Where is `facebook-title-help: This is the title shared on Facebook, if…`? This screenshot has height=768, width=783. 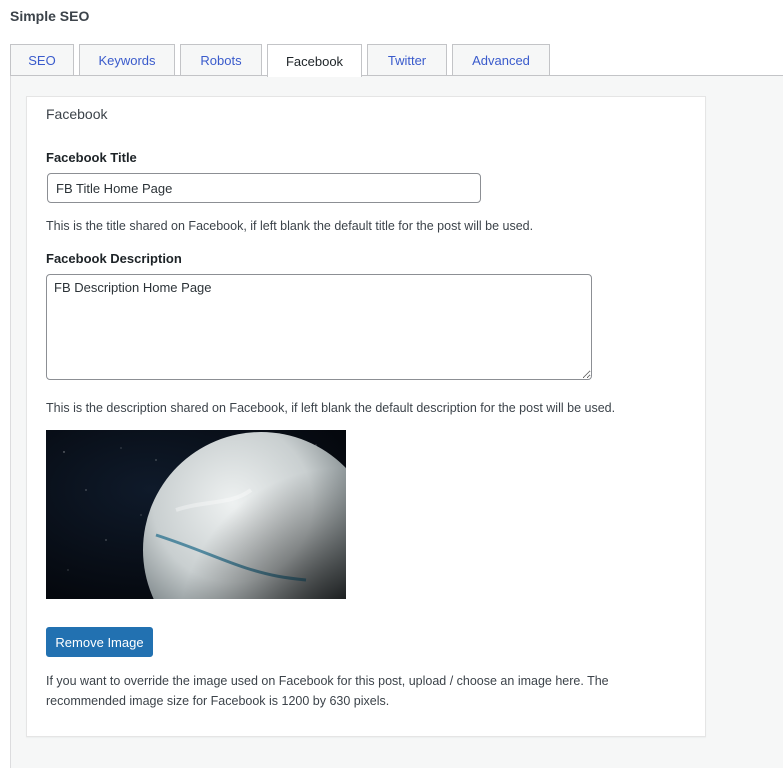
facebook-title-help: This is the title shared on Facebook, if… is located at coordinates (290, 226).